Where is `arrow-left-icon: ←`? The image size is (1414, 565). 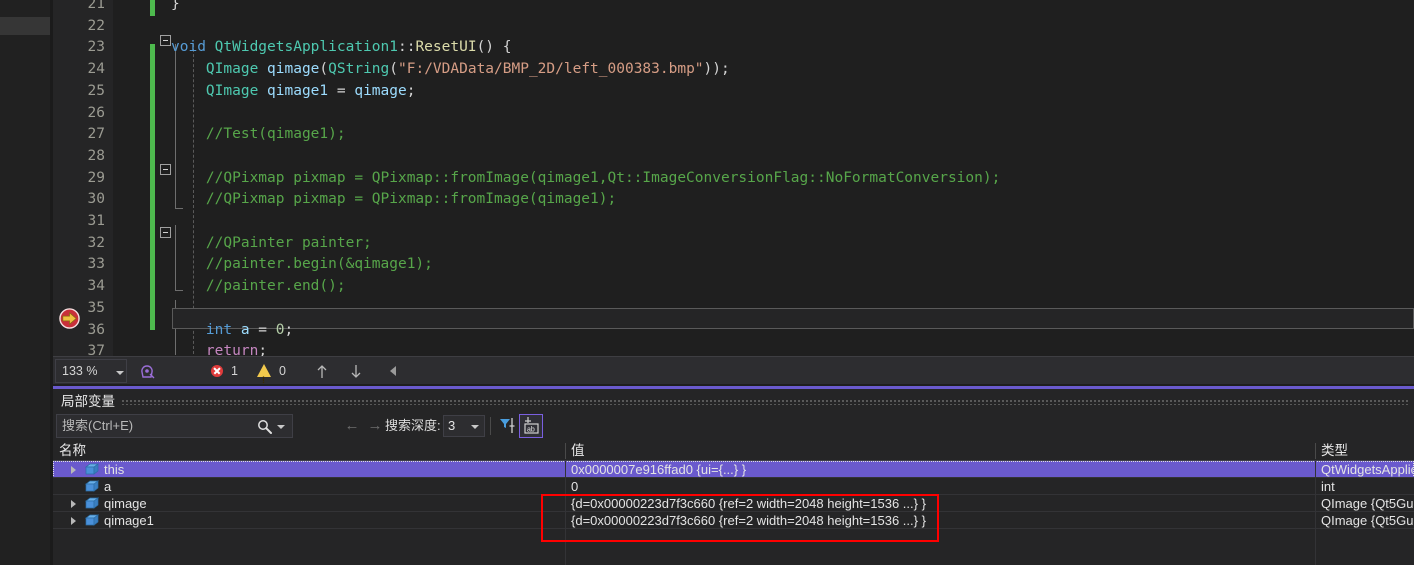
arrow-left-icon: ← is located at coordinates (352, 426).